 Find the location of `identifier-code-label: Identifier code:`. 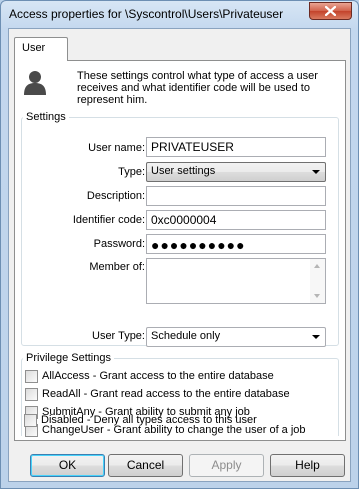

identifier-code-label: Identifier code: is located at coordinates (108, 220).